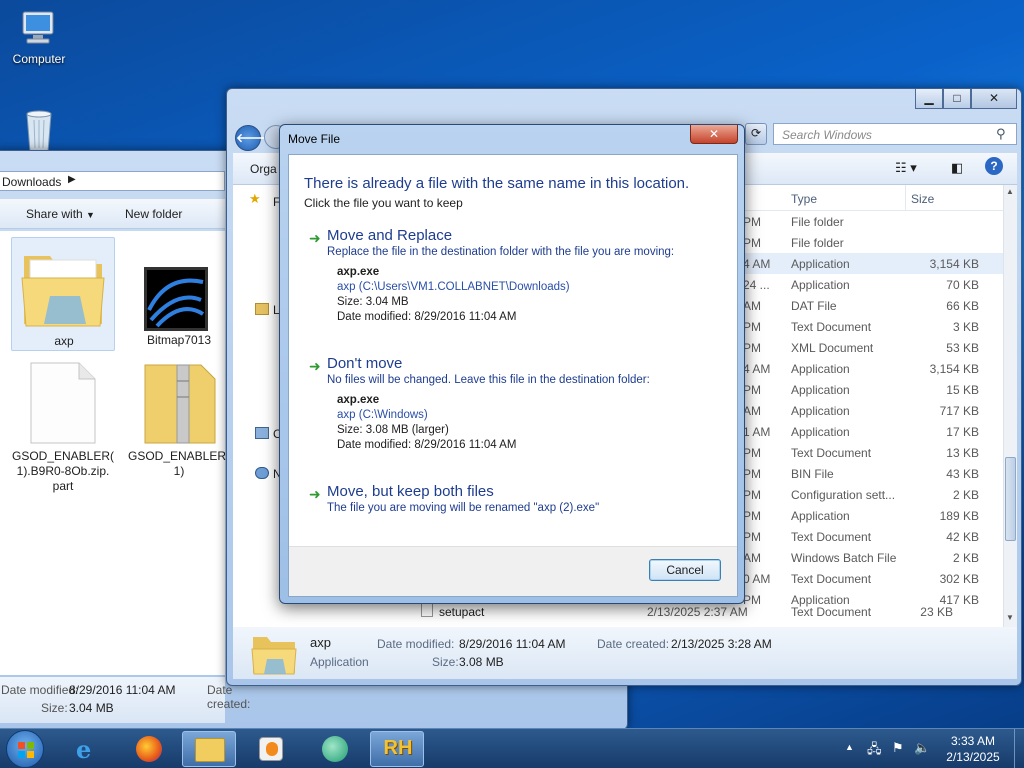 Image resolution: width=1024 pixels, height=768 pixels. I want to click on file-item-bitmap: Bitmap7013, so click(179, 294).